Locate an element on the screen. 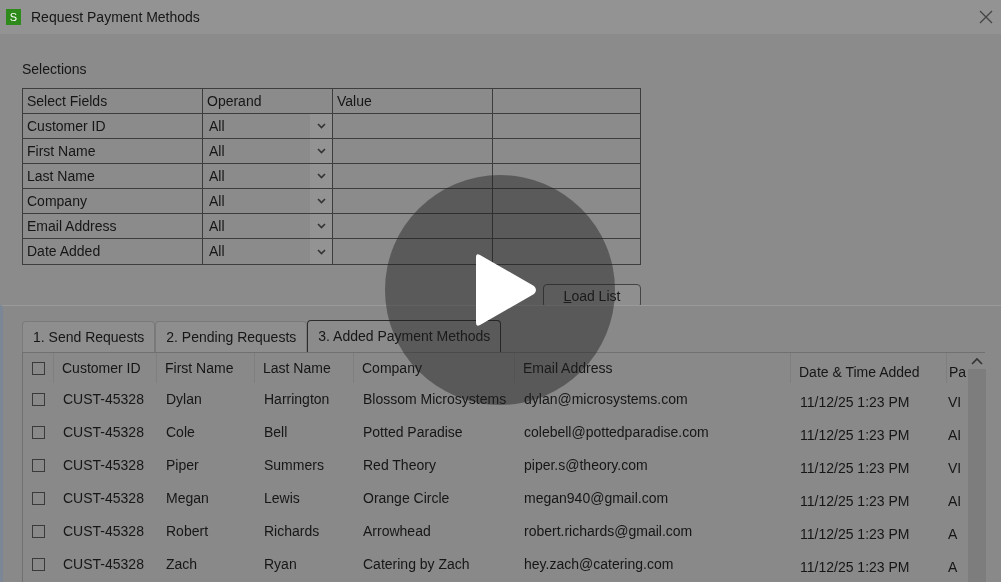  table-cell: Email Address is located at coordinates (113, 226).